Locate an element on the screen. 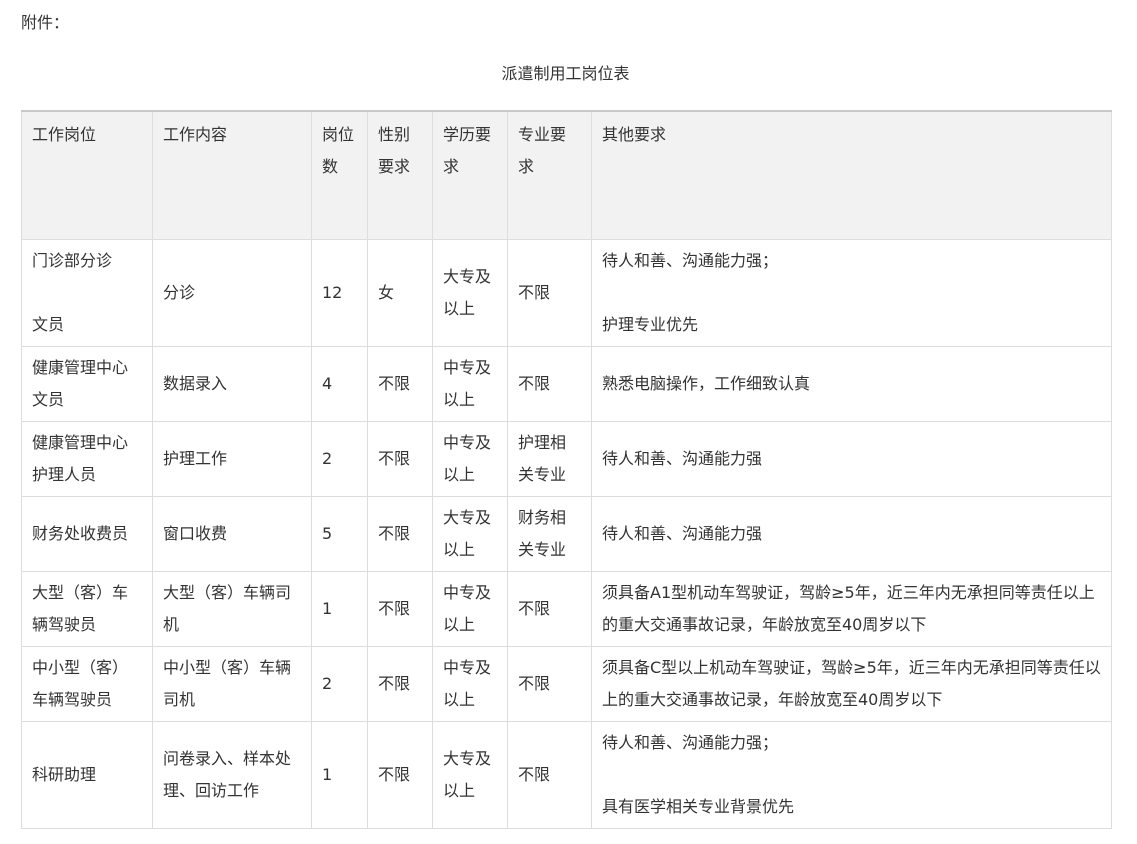 The height and width of the screenshot is (844, 1137). cell-line: 护理相 is located at coordinates (542, 442).